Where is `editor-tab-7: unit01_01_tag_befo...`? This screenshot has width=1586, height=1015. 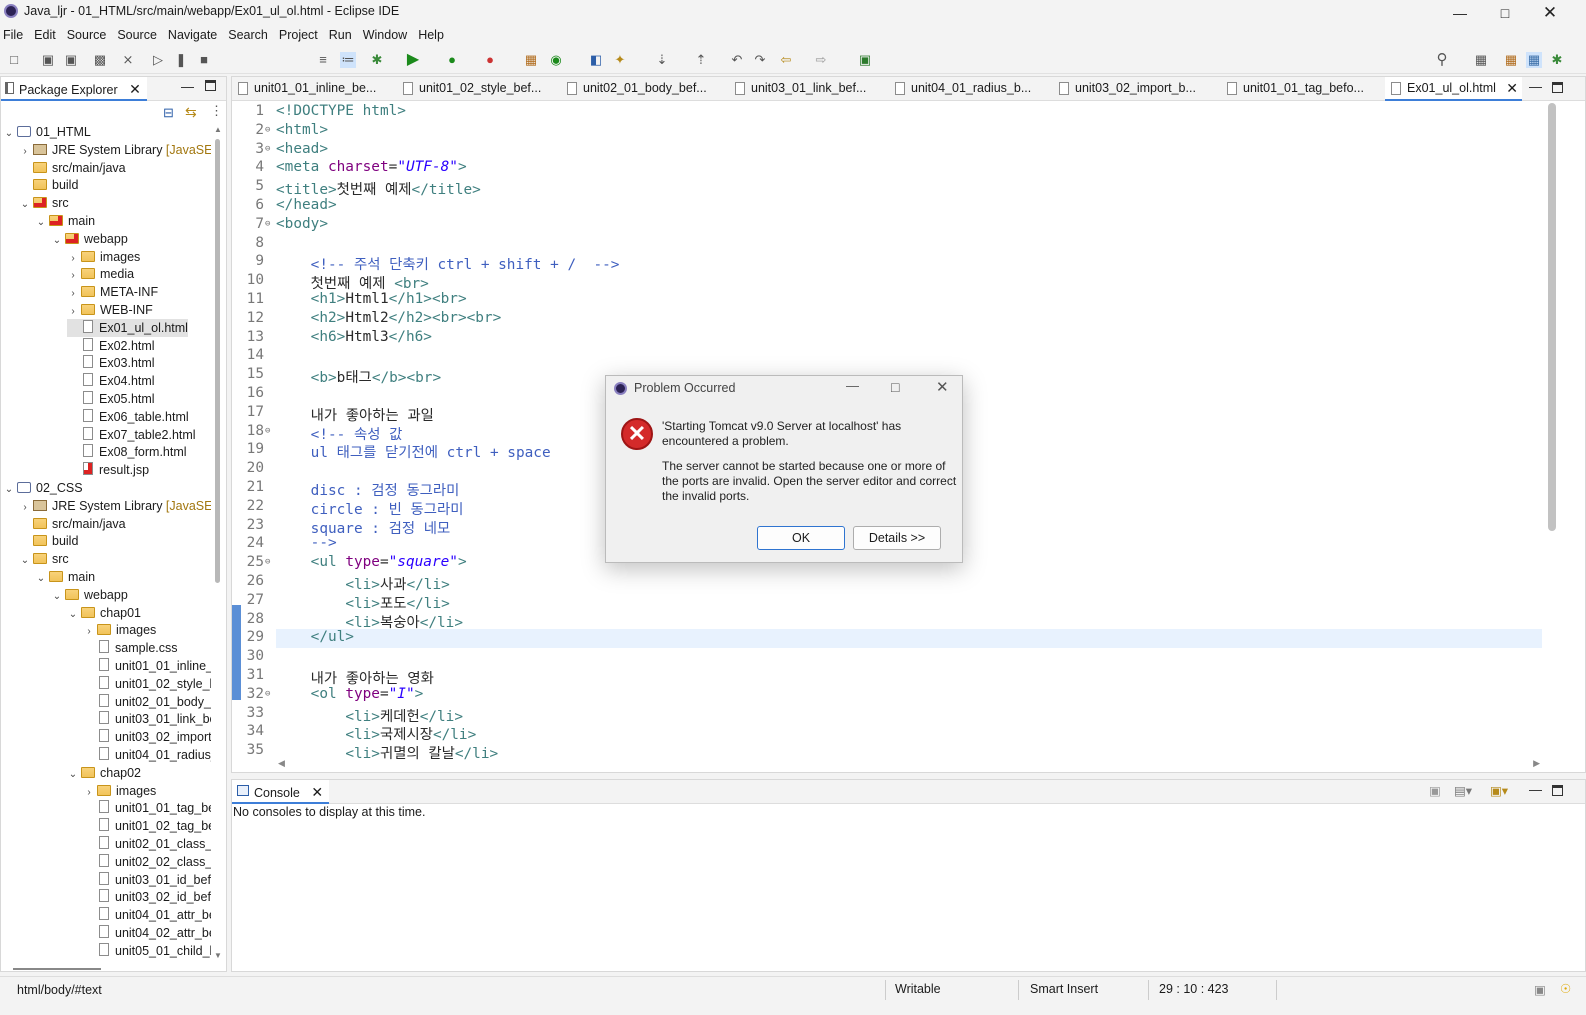
editor-tab-7: unit01_01_tag_befo... is located at coordinates (1301, 89).